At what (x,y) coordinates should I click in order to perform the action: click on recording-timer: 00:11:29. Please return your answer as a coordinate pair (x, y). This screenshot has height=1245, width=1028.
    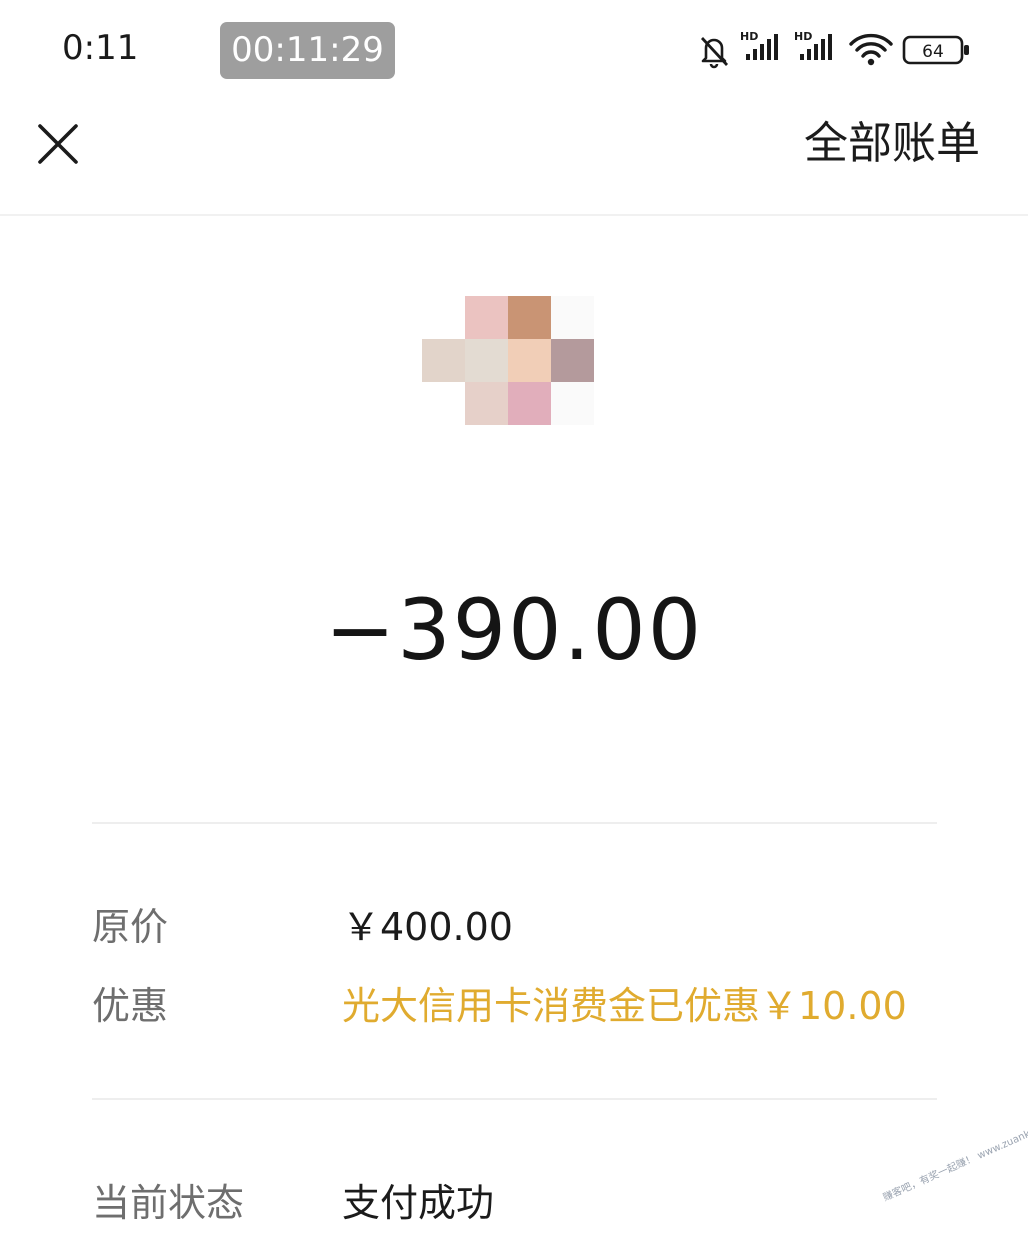
    Looking at the image, I should click on (307, 50).